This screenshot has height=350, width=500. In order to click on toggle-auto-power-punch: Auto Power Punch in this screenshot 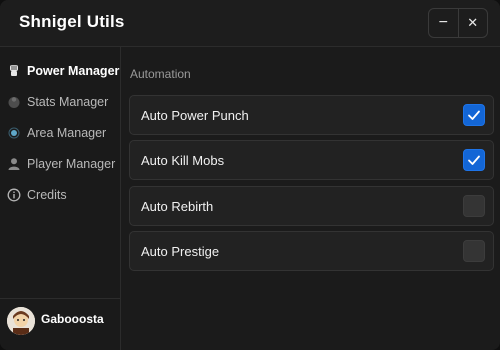, I will do `click(311, 115)`.